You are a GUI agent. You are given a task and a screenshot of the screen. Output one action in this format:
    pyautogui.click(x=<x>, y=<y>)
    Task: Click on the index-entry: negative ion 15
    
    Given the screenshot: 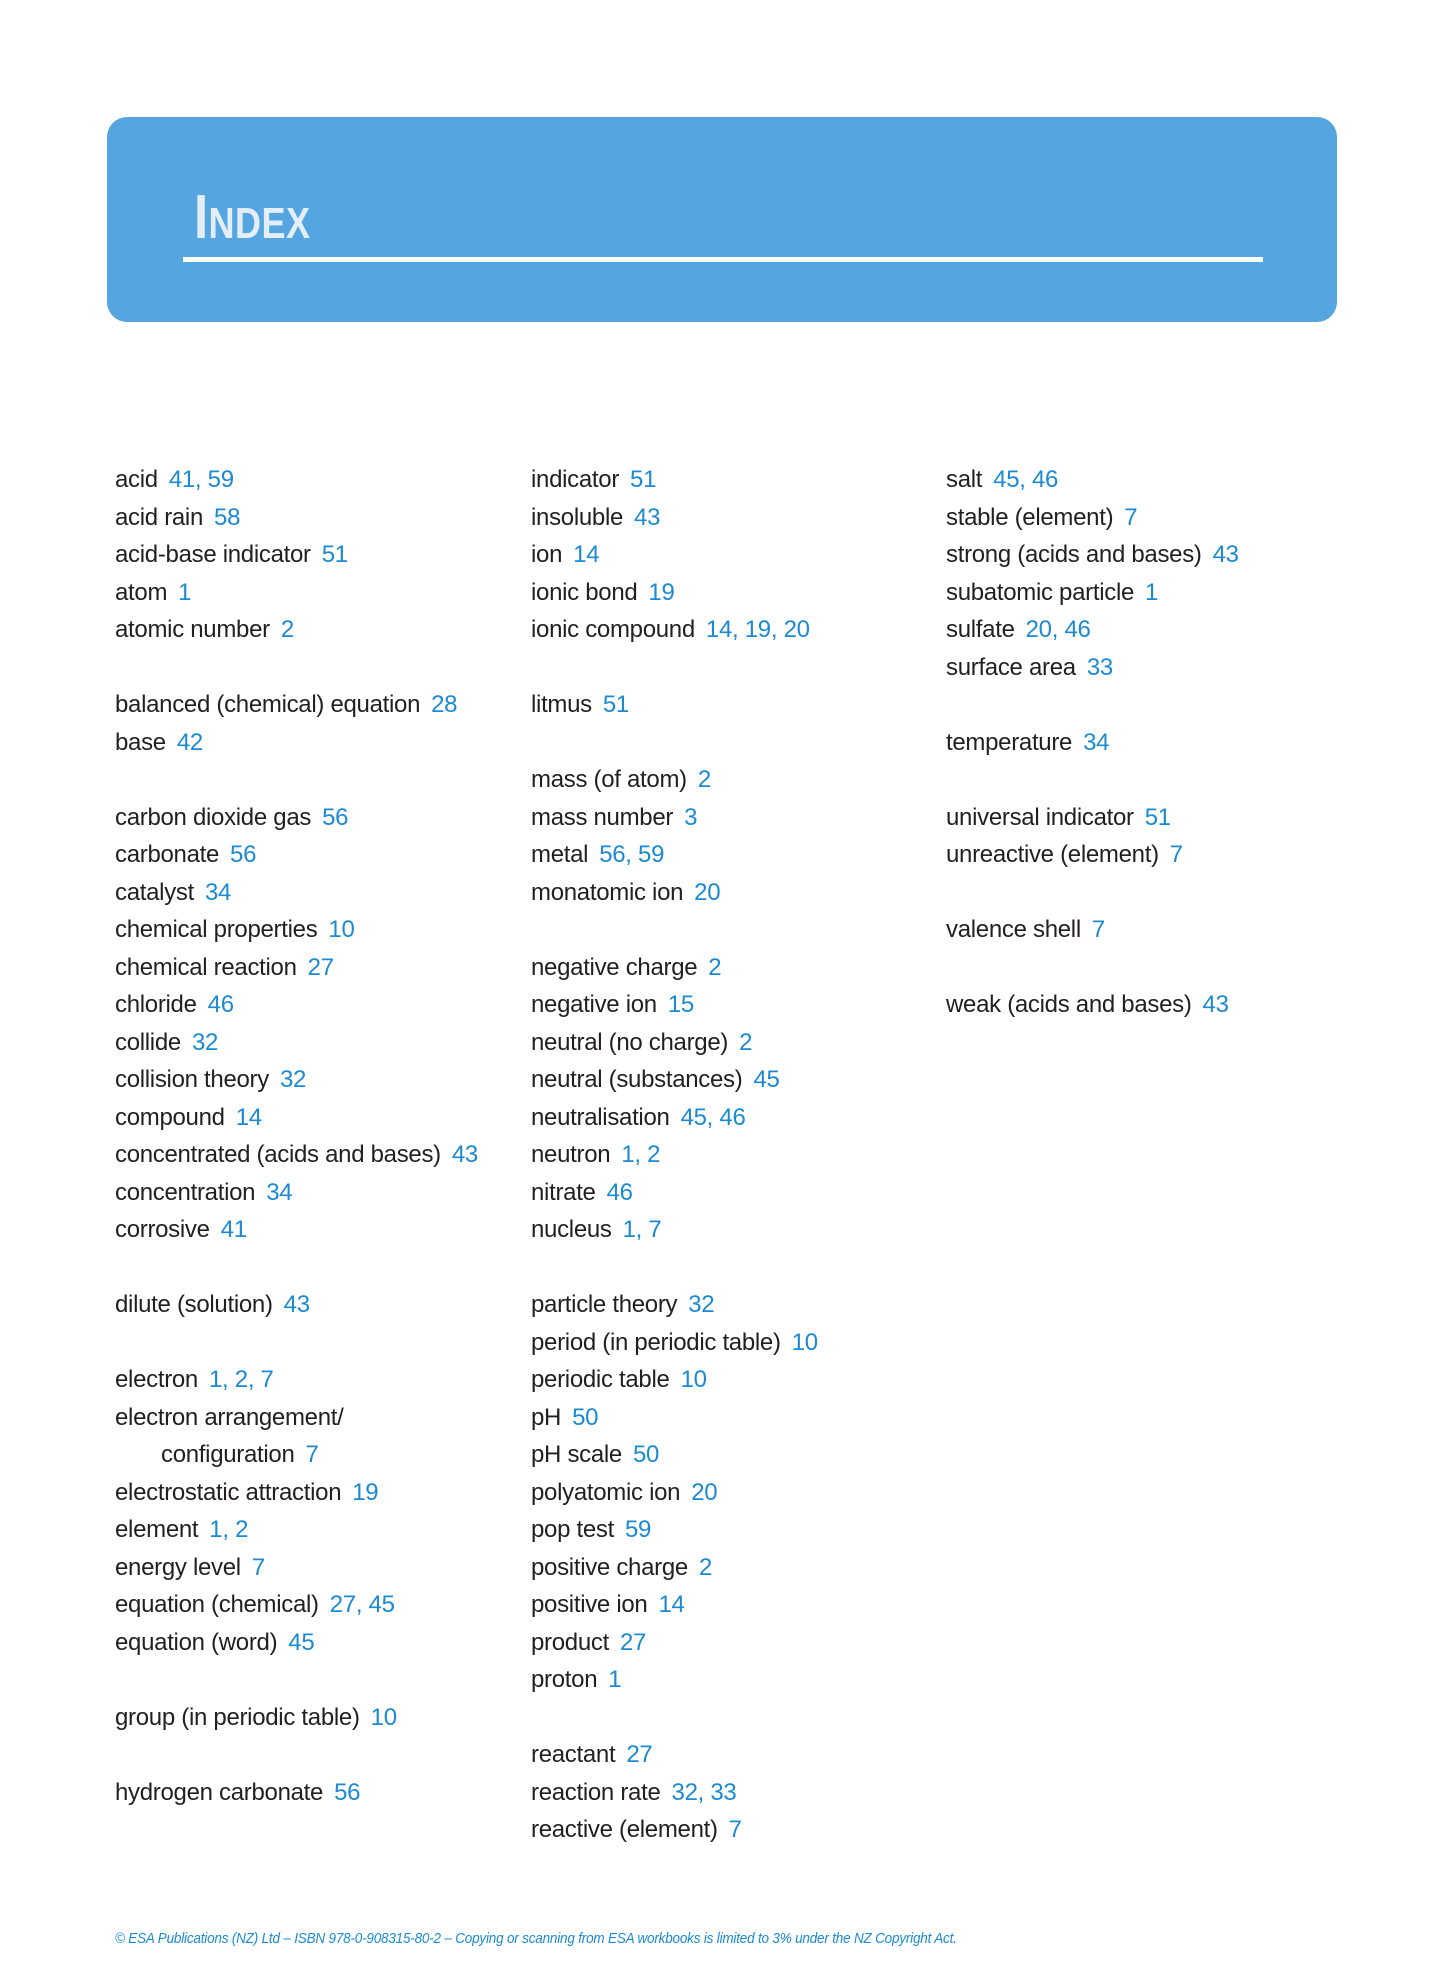 What is the action you would take?
    pyautogui.click(x=736, y=1005)
    